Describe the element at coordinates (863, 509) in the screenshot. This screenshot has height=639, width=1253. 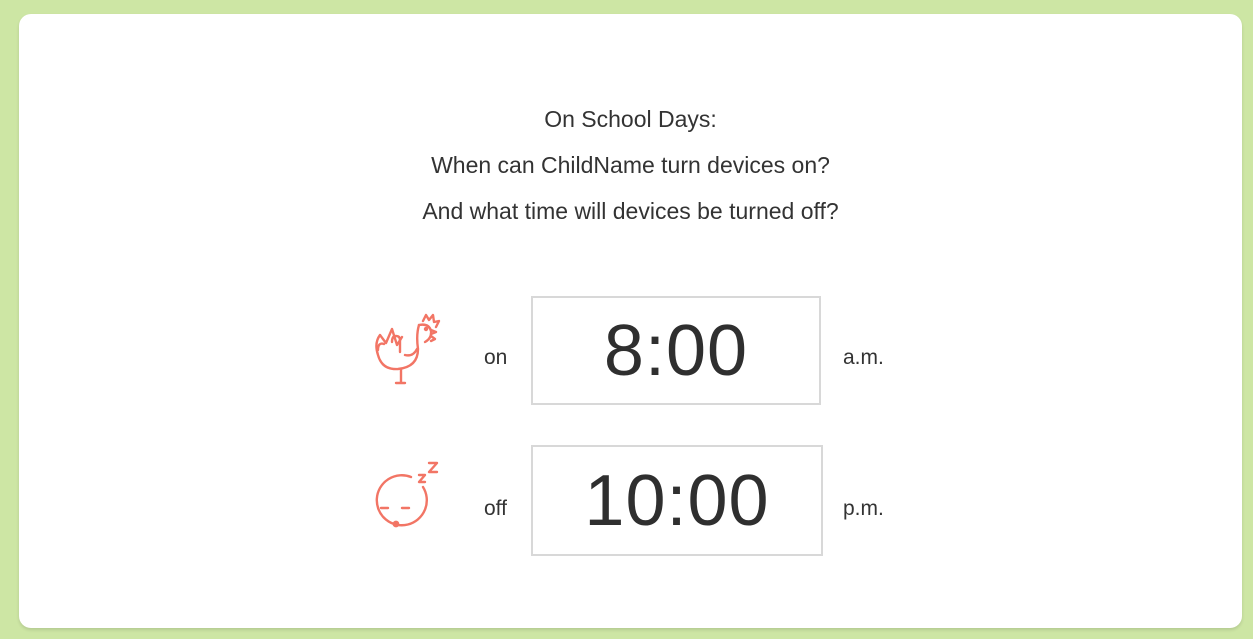
I see `off-meridiem-toggle: p.m.` at that location.